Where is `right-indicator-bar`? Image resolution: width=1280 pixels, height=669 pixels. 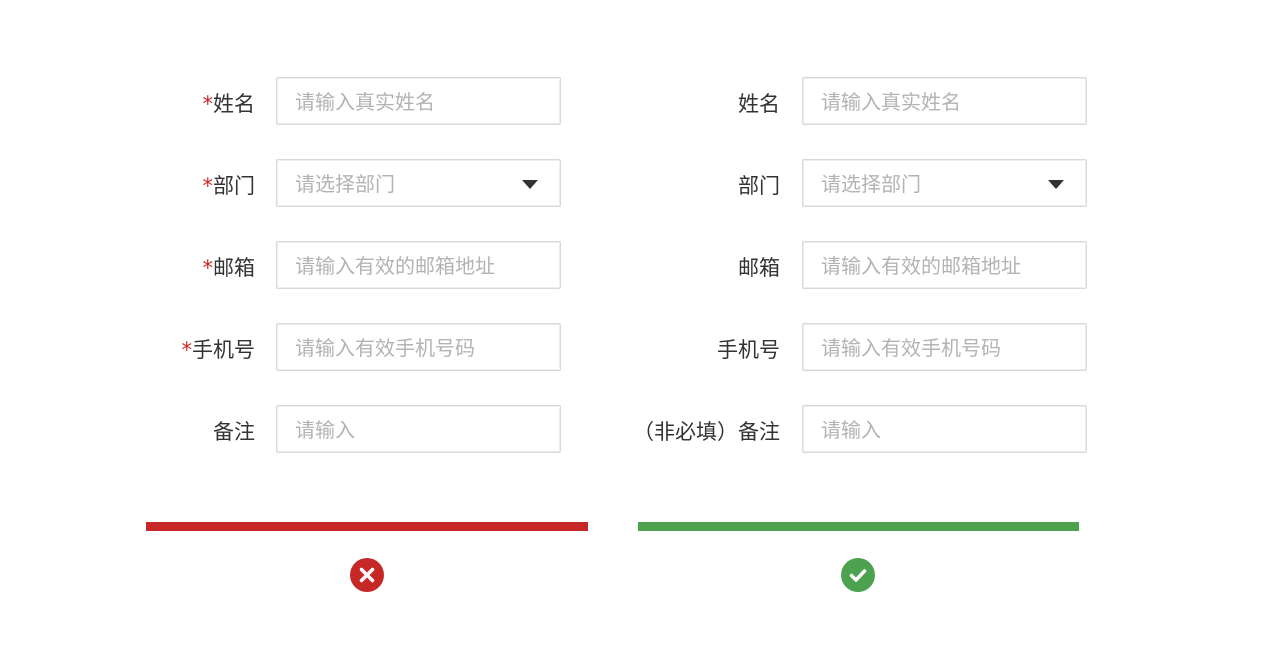 right-indicator-bar is located at coordinates (858, 526).